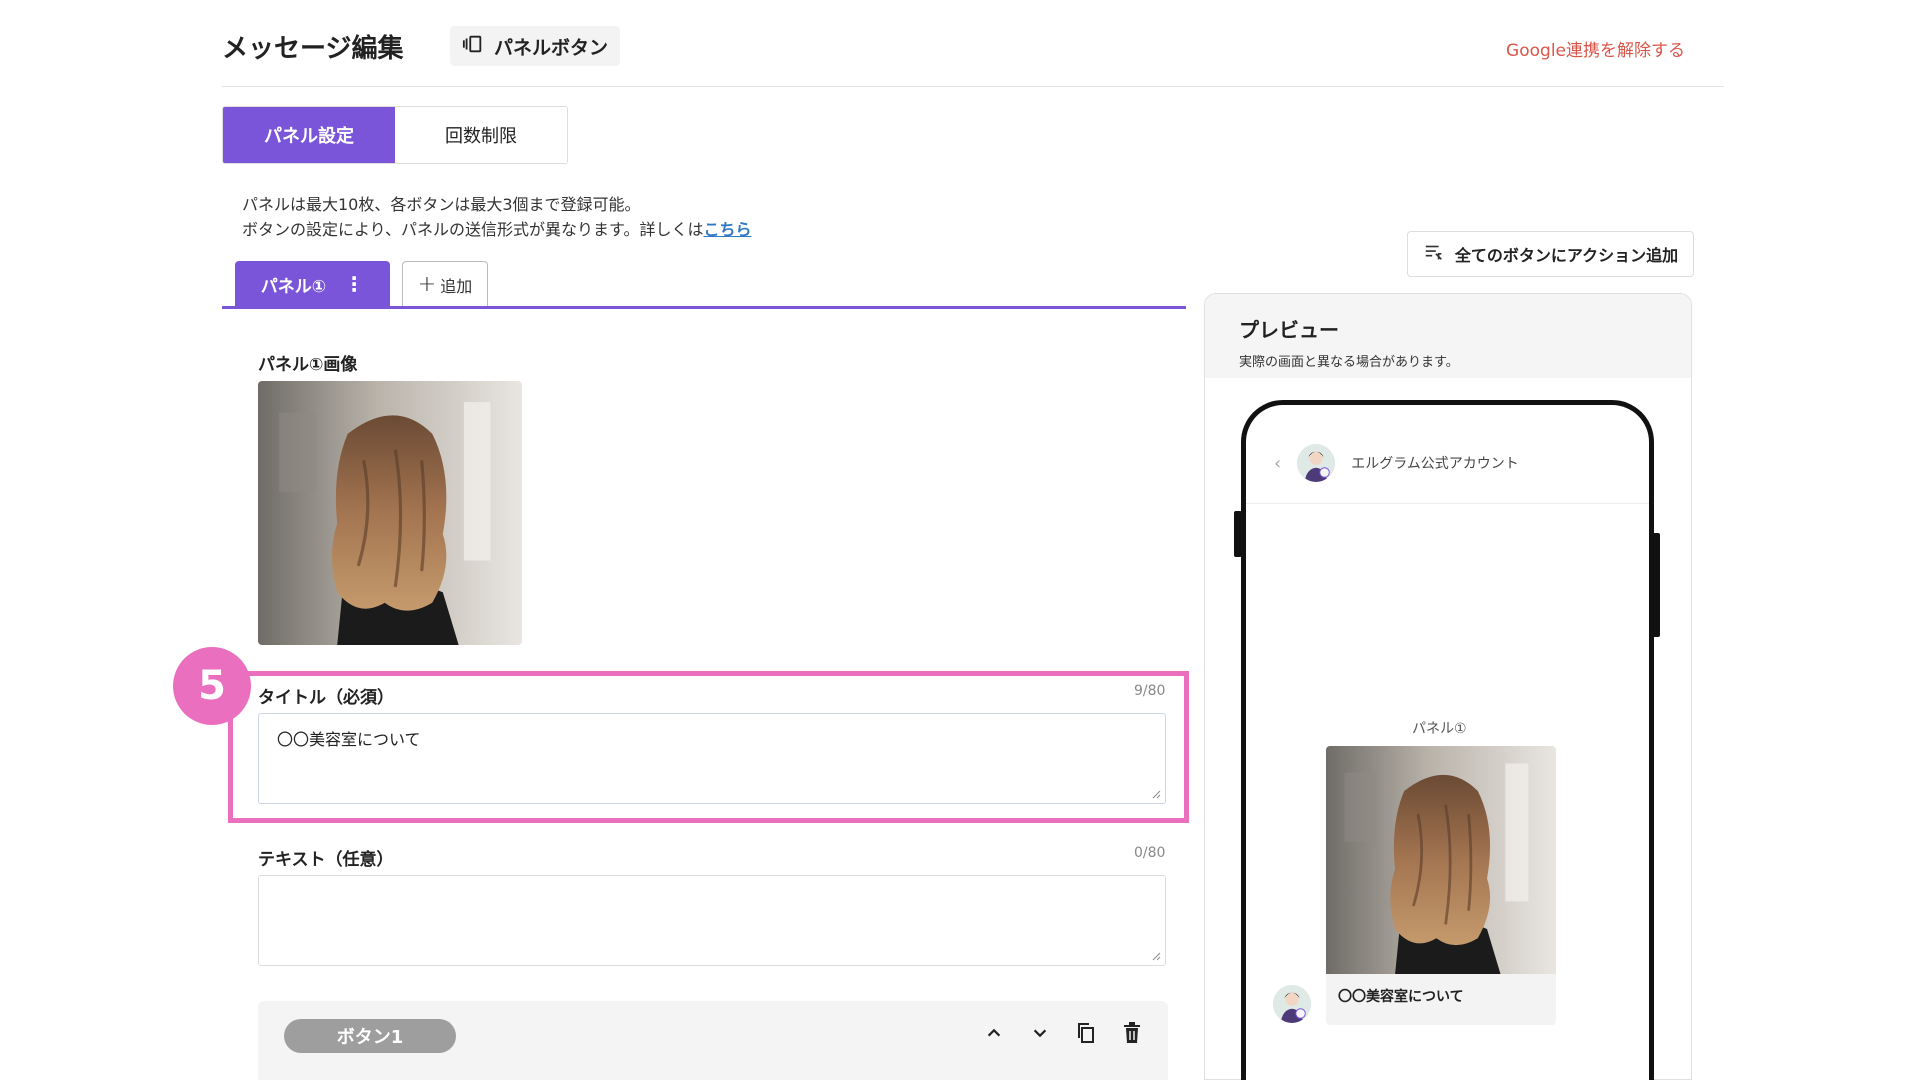 The height and width of the screenshot is (1080, 1920). What do you see at coordinates (1447, 454) in the screenshot?
I see `chat-header: ‹ エルグラム公式アカウント` at bounding box center [1447, 454].